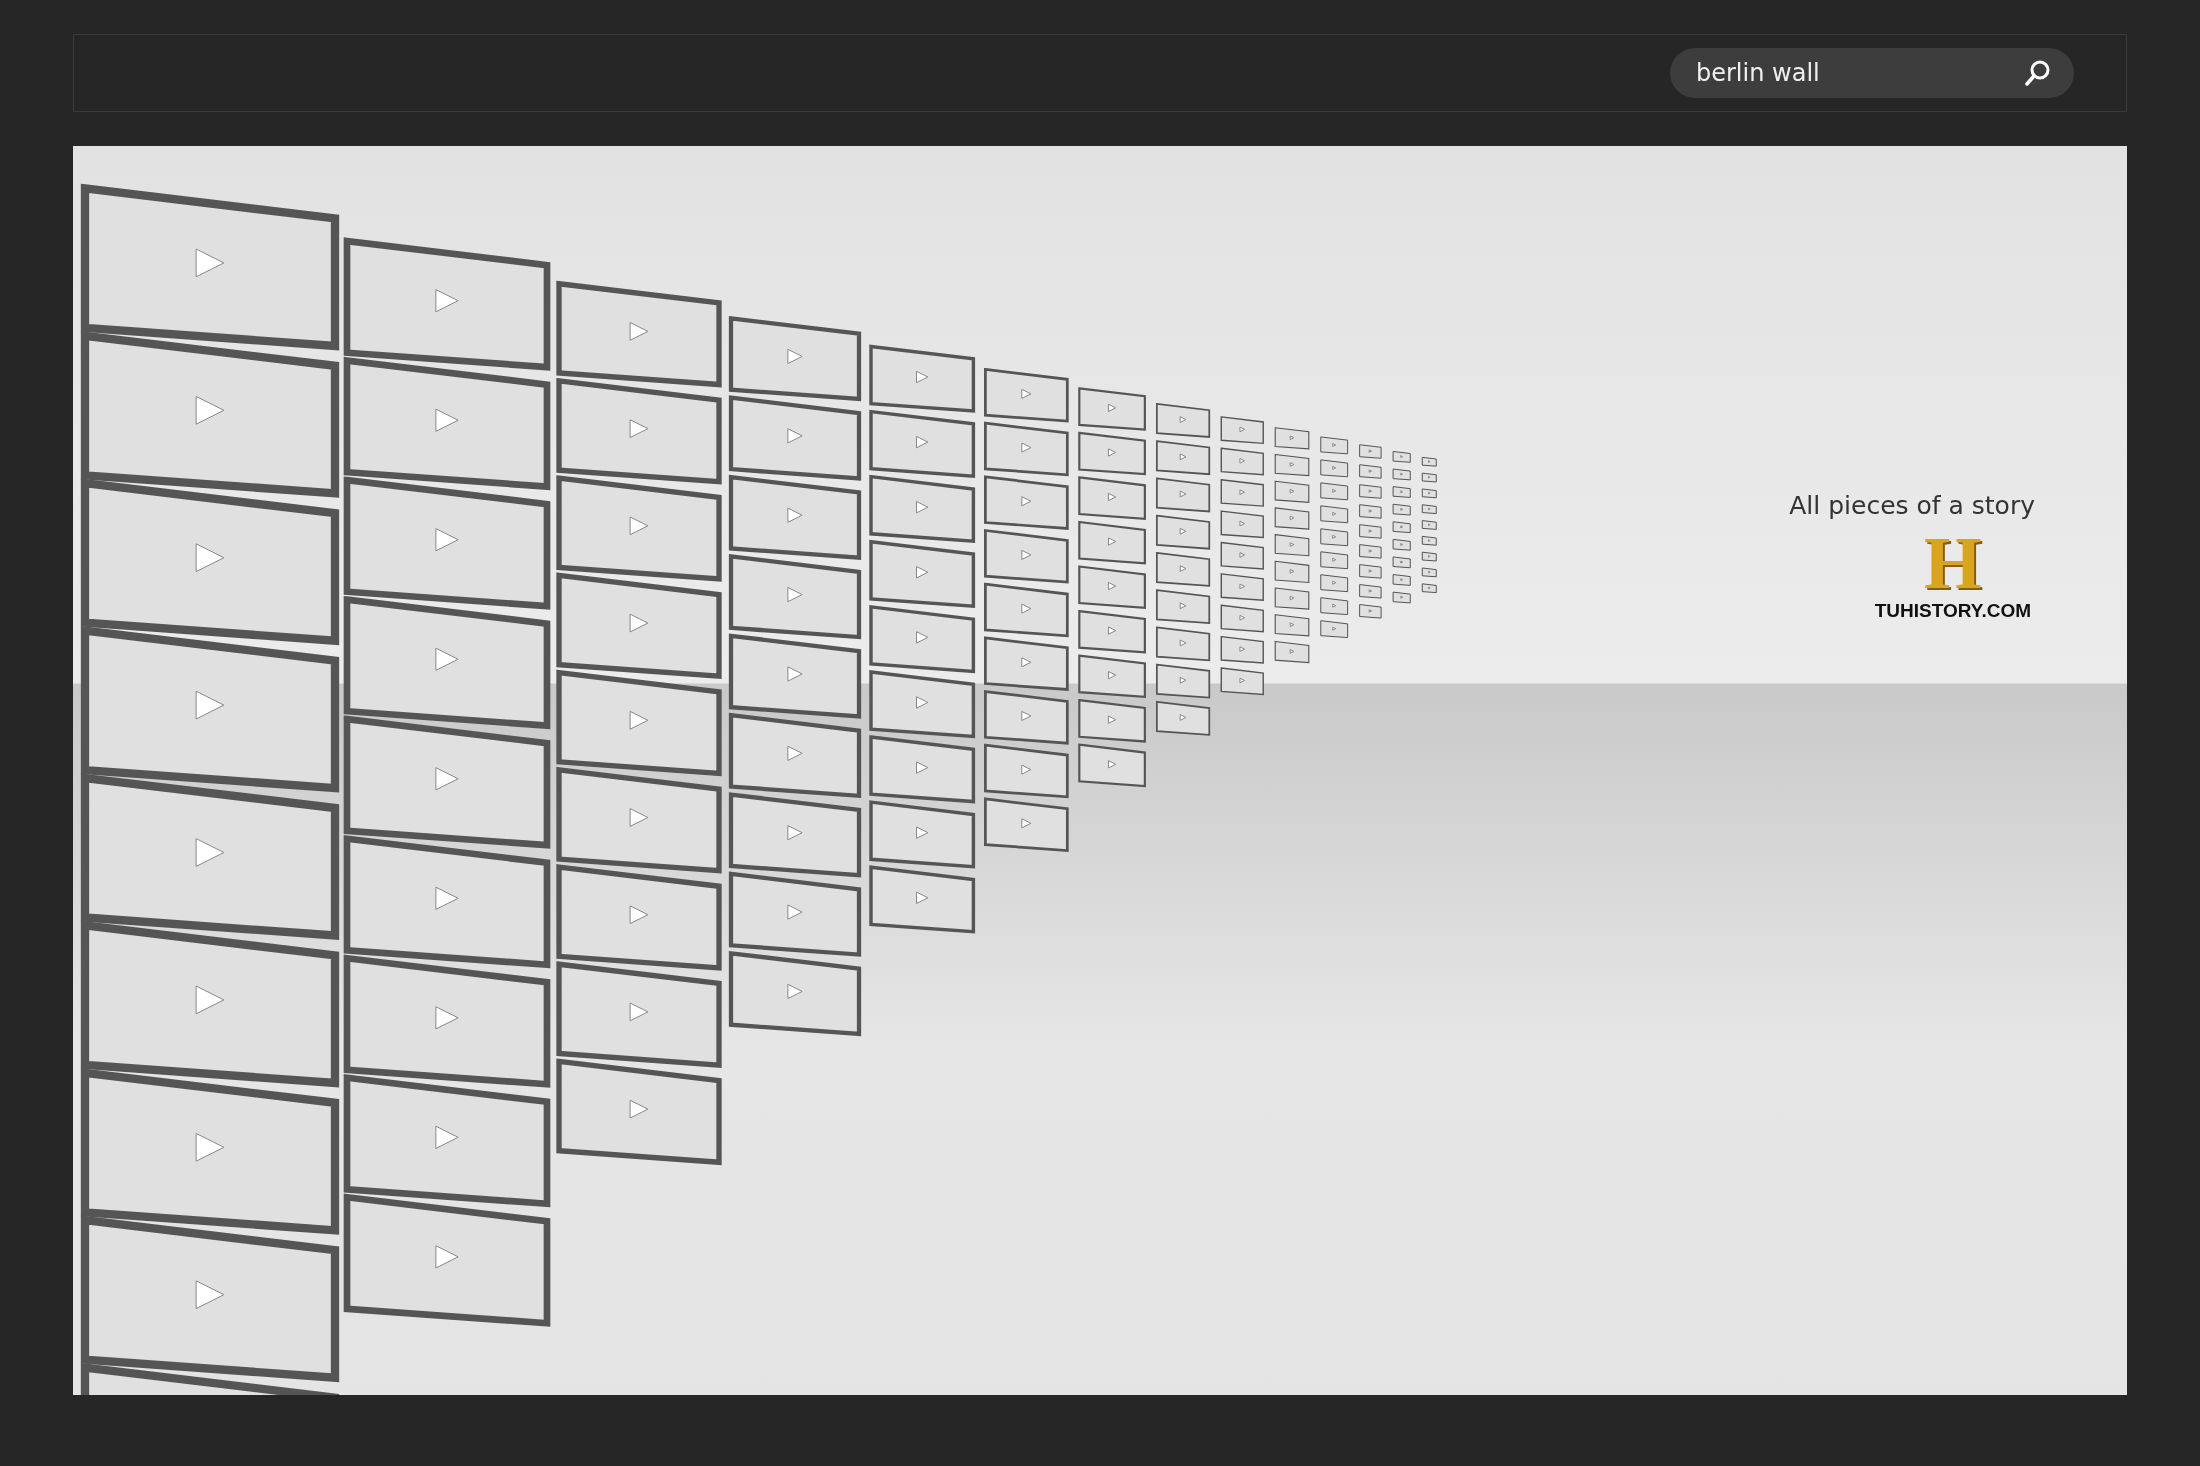  Describe the element at coordinates (2038, 73) in the screenshot. I see `search-icon` at that location.